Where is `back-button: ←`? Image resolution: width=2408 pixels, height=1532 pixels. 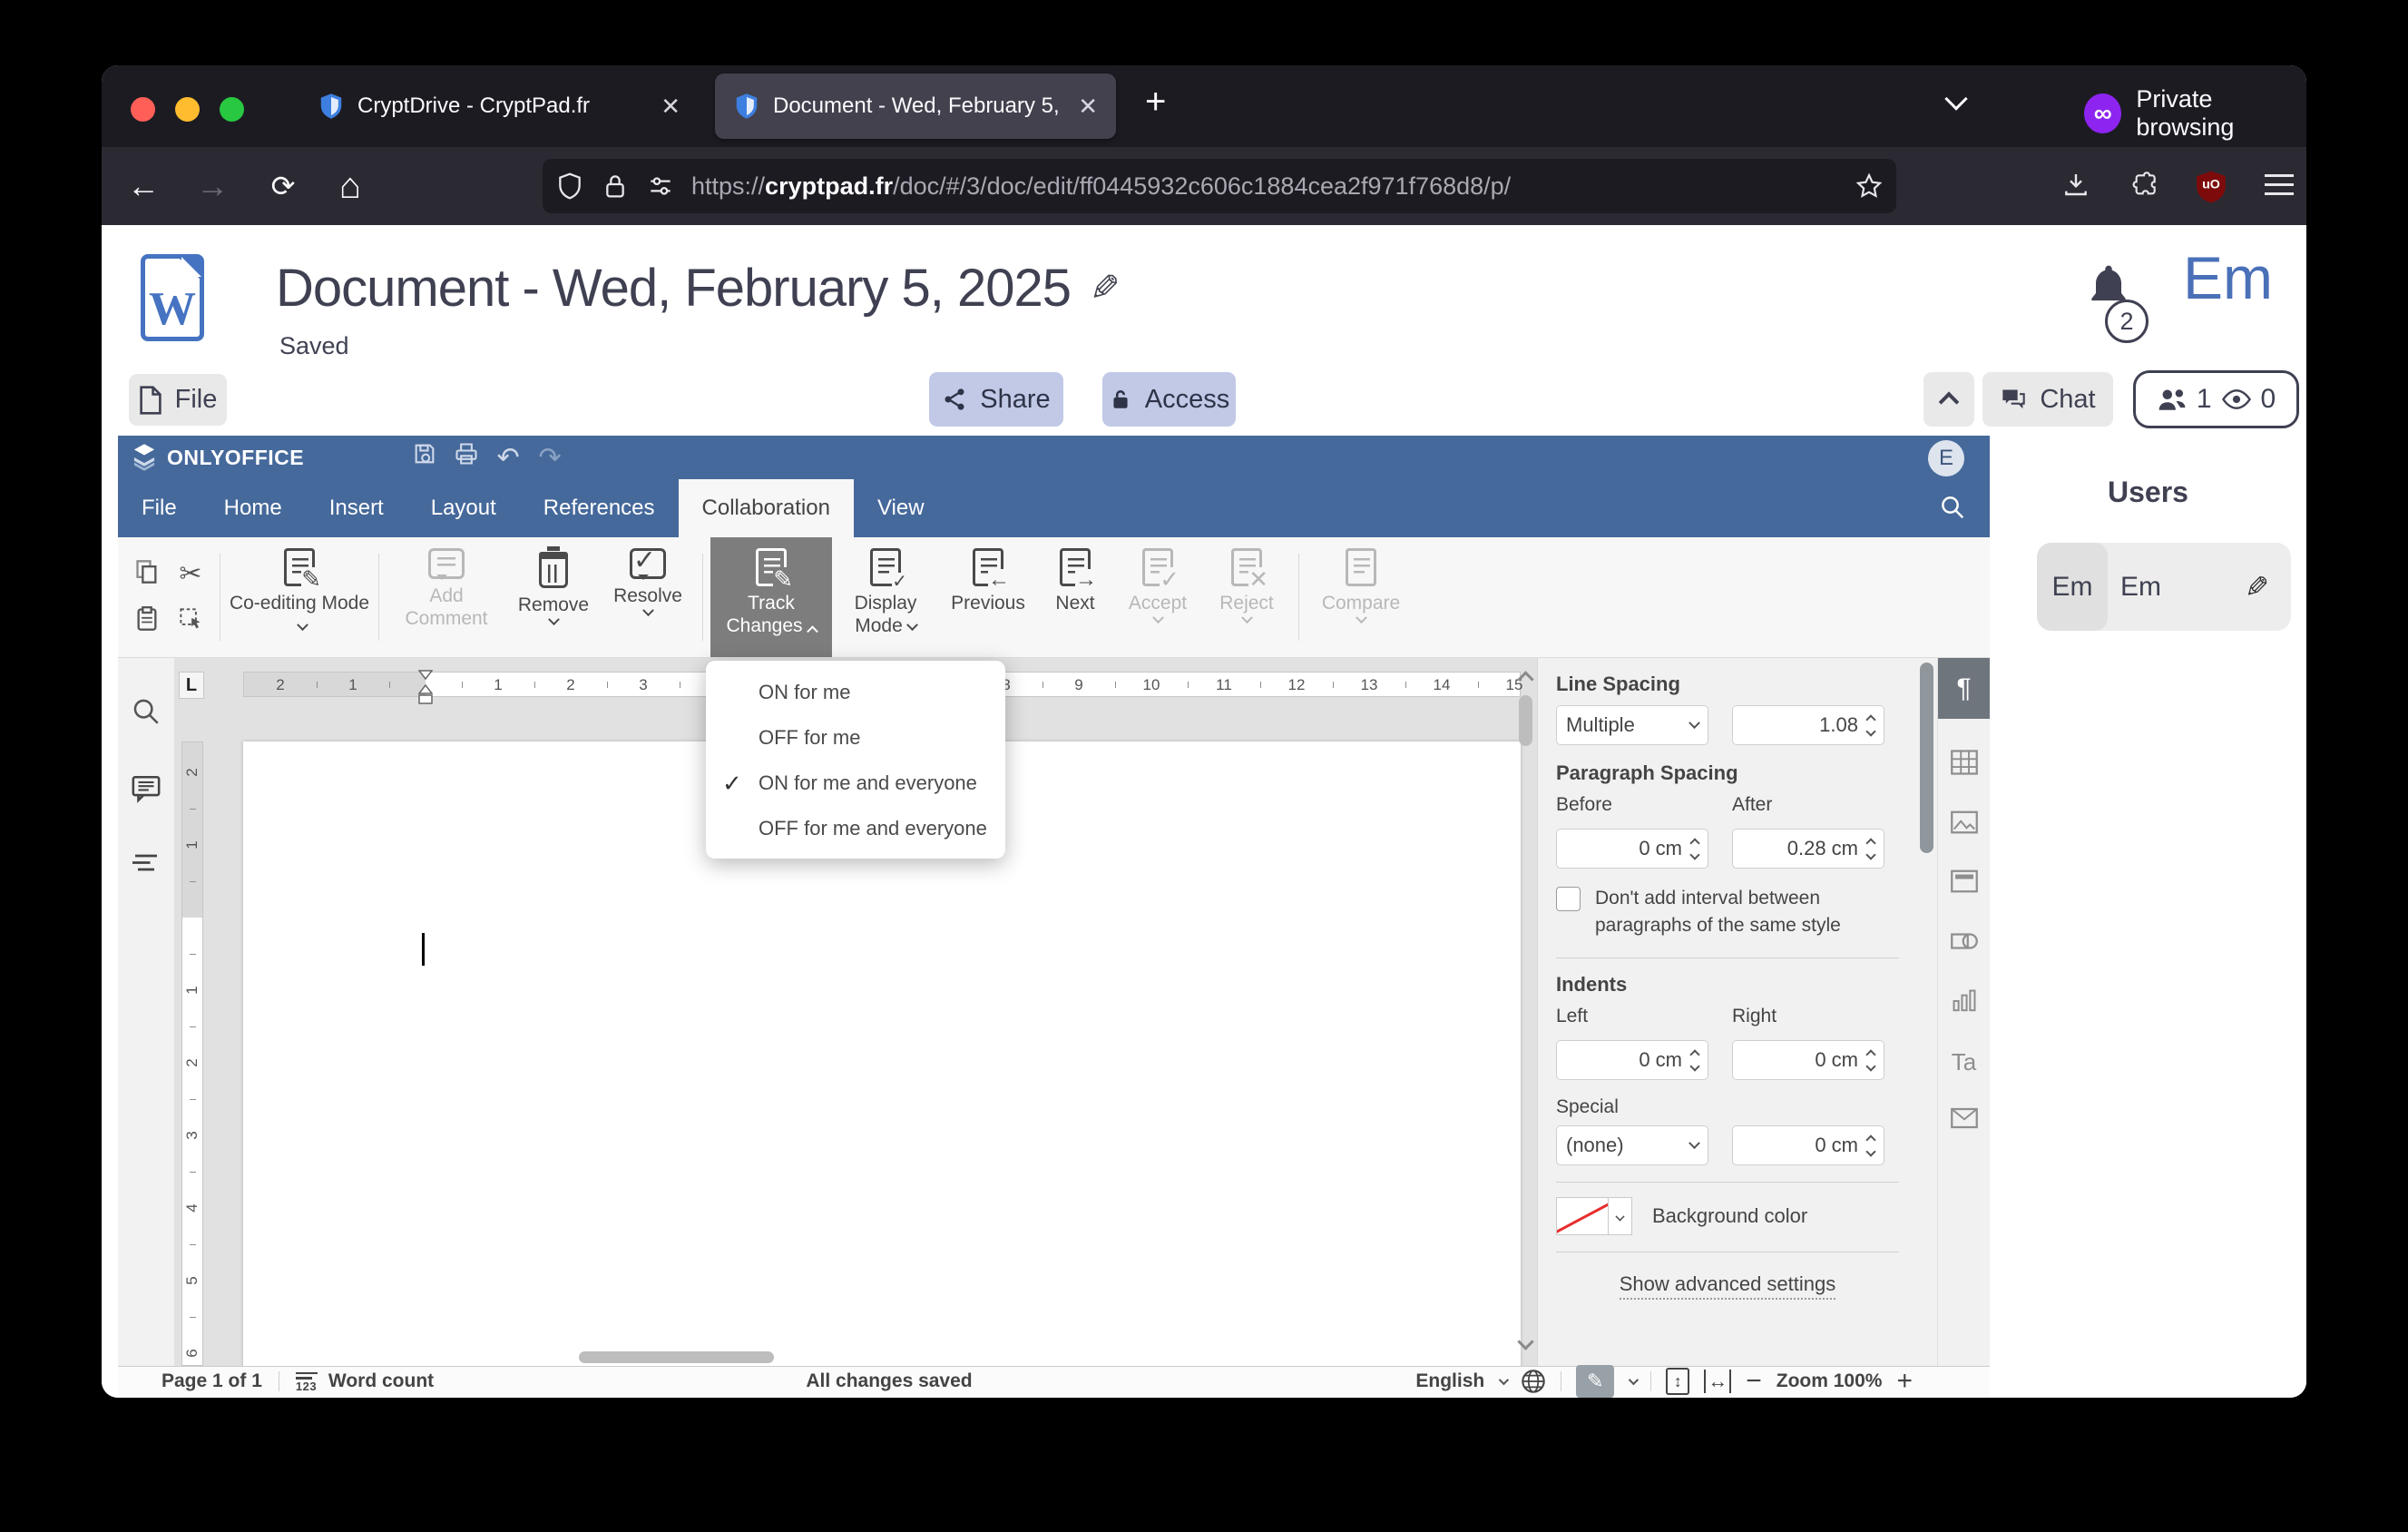
back-button: ← is located at coordinates (144, 186).